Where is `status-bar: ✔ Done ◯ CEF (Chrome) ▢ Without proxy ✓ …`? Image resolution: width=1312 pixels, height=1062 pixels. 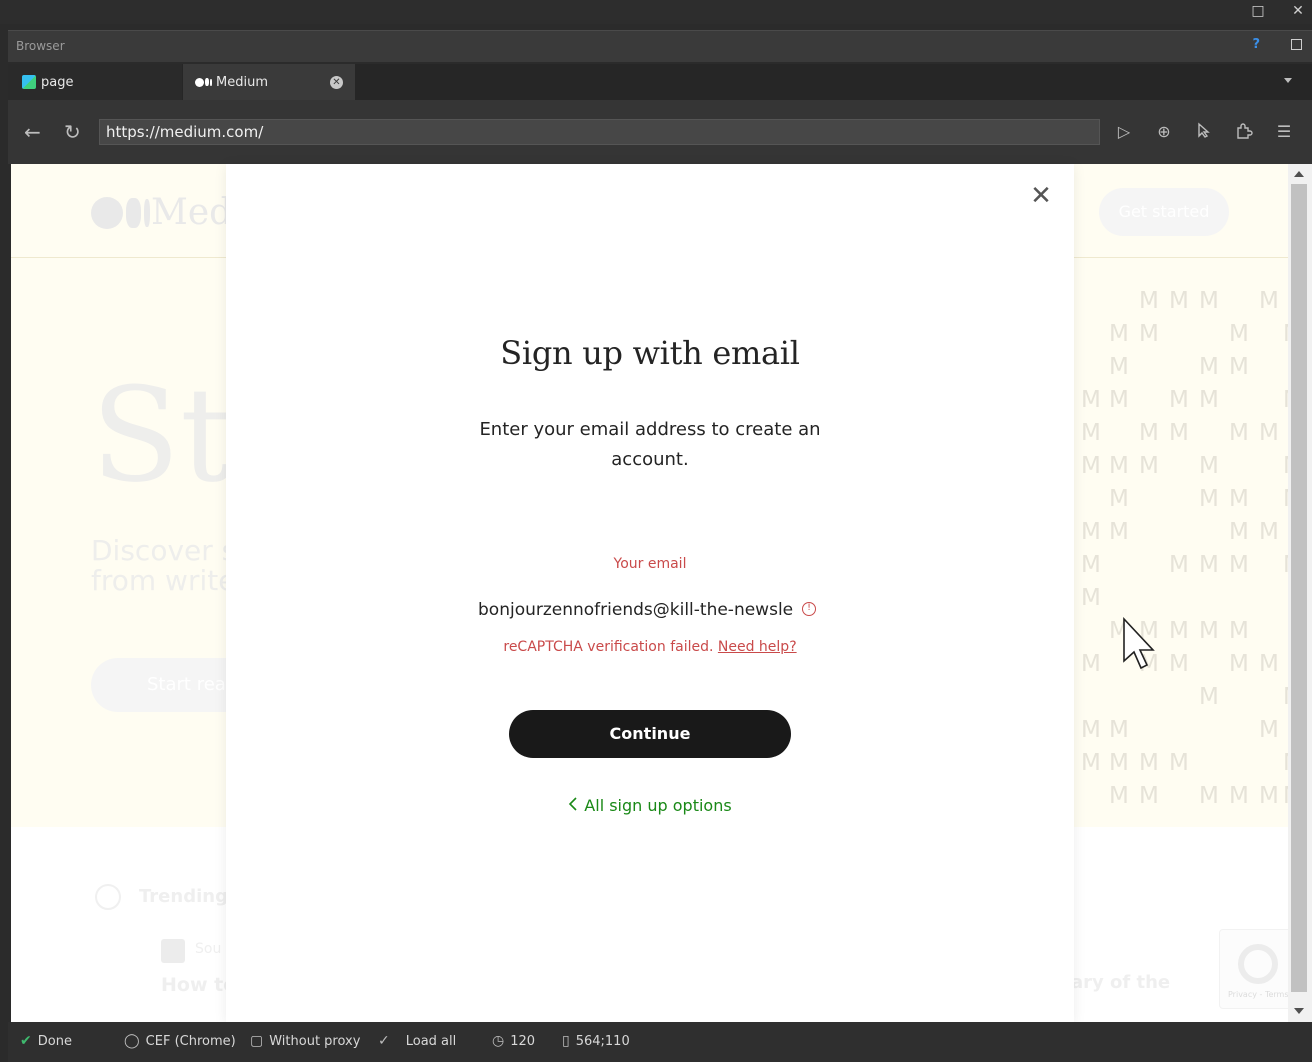 status-bar: ✔ Done ◯ CEF (Chrome) ▢ Without proxy ✓ … is located at coordinates (660, 1042).